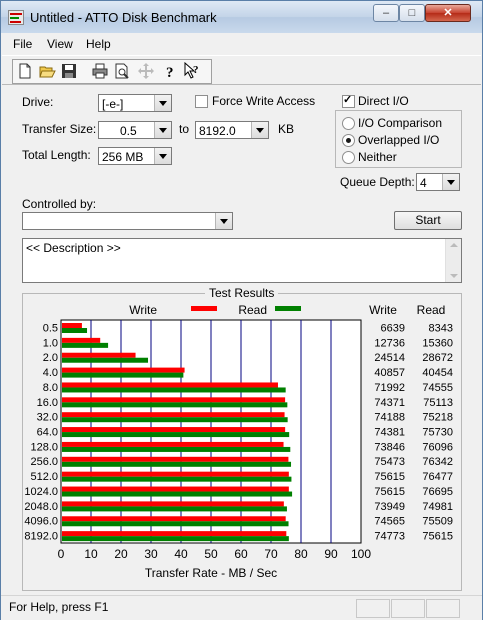 The height and width of the screenshot is (620, 483). What do you see at coordinates (377, 182) in the screenshot?
I see `queue-depth-label: Queue Depth:` at bounding box center [377, 182].